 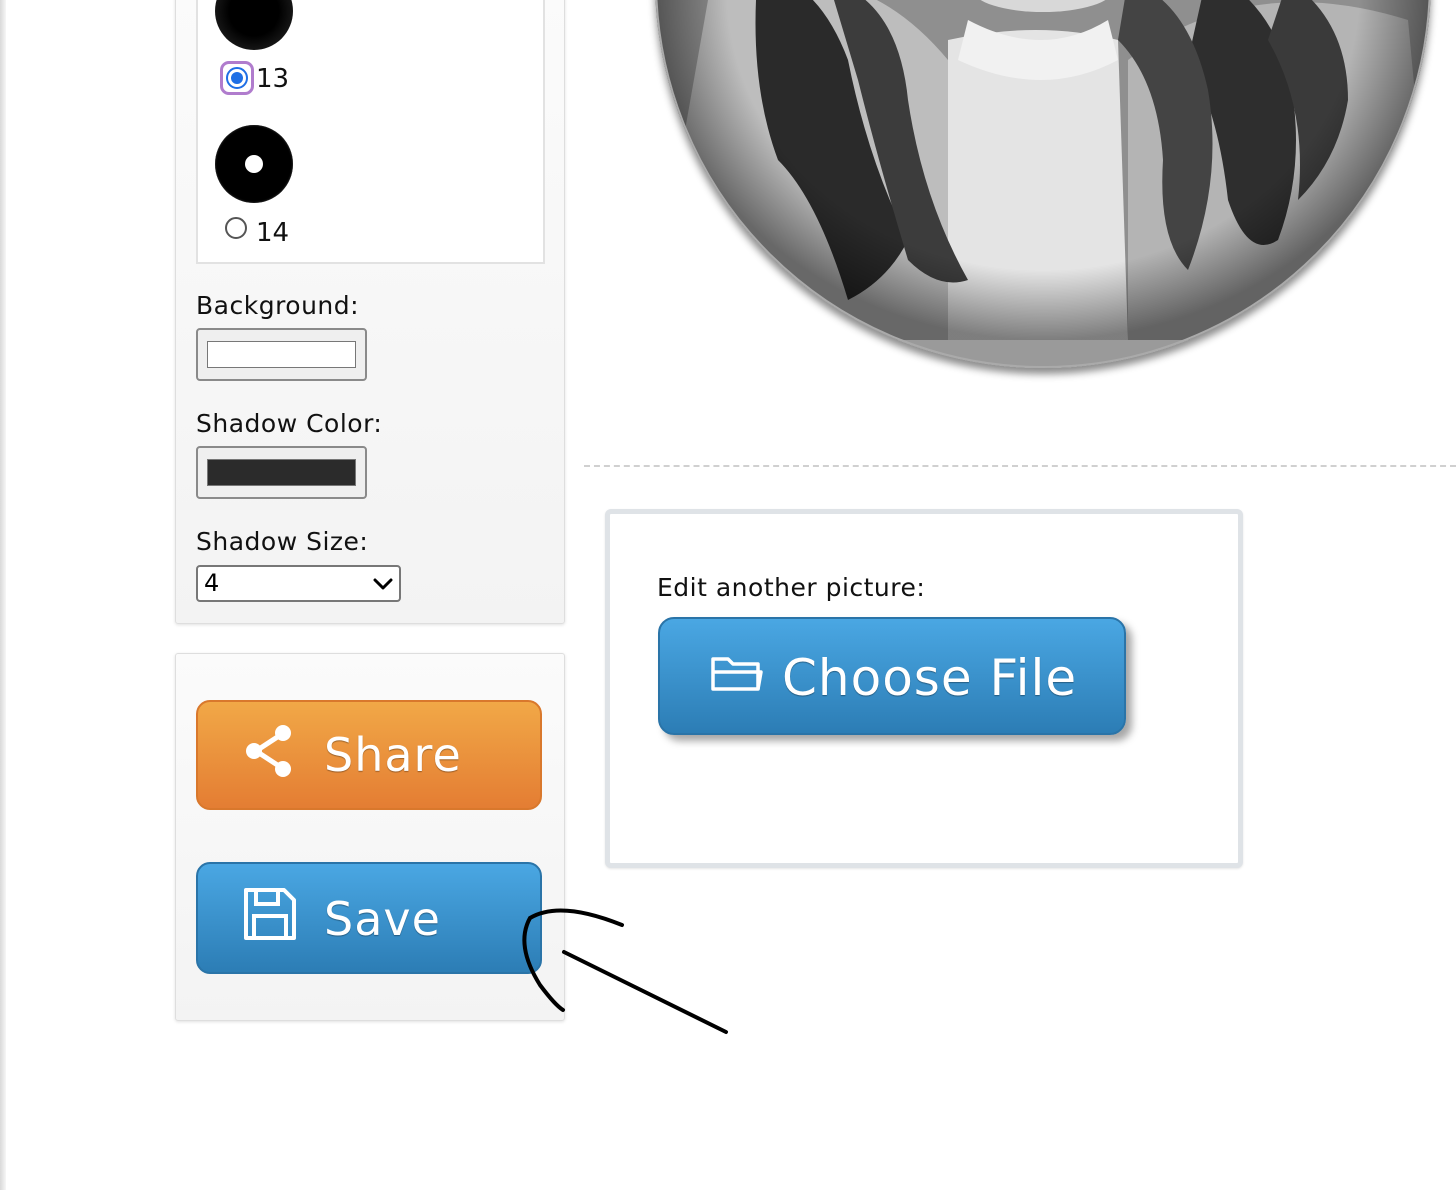 I want to click on chevron-down-icon, so click(x=383, y=584).